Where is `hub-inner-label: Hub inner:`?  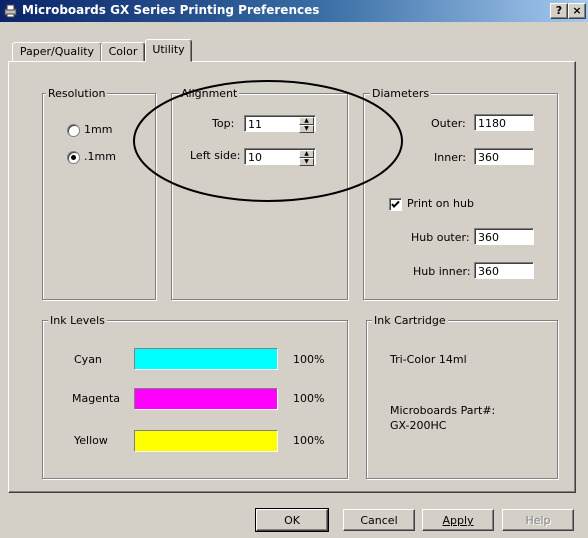
hub-inner-label: Hub inner: is located at coordinates (442, 271).